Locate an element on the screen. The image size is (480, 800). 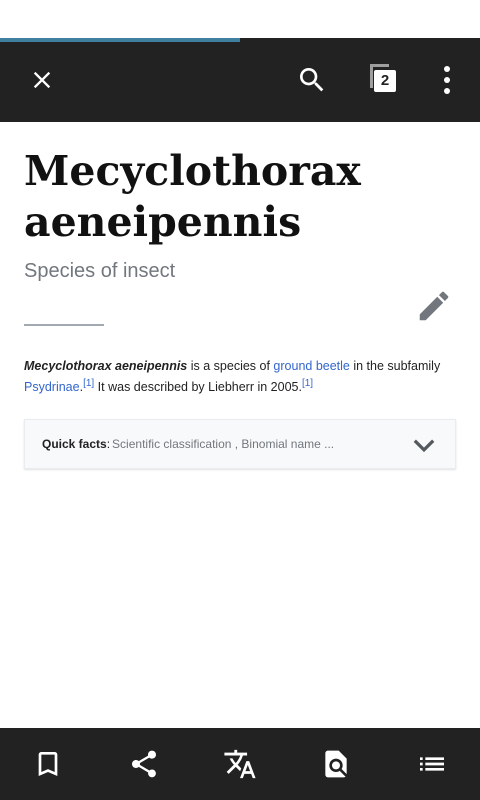
table-of-contents-button is located at coordinates (432, 764).